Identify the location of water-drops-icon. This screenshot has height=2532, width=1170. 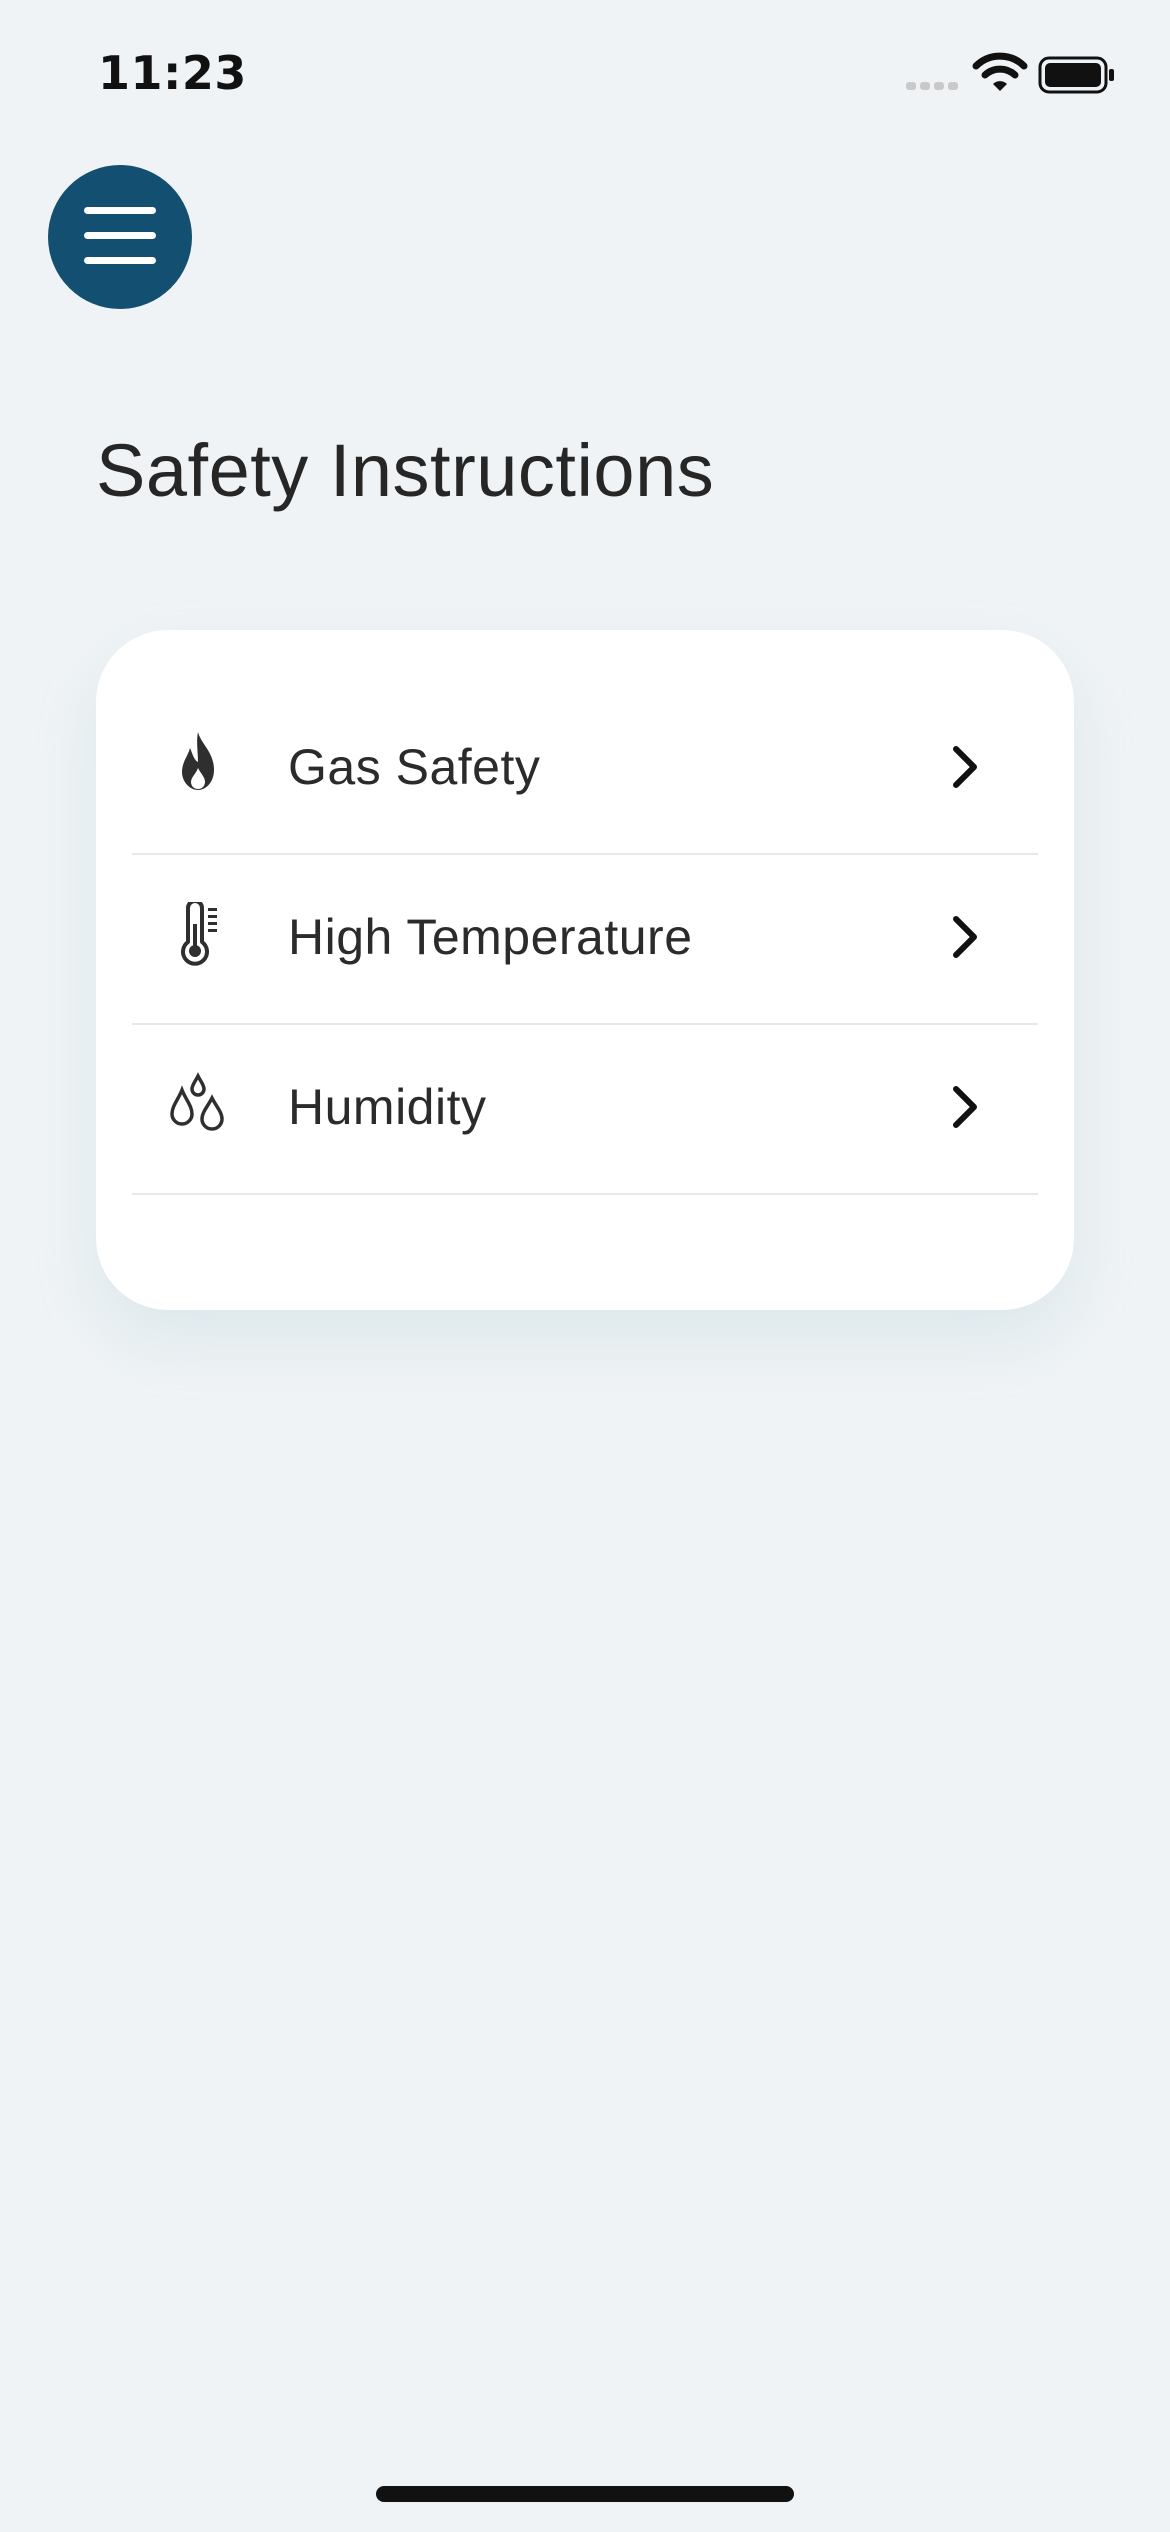
(197, 1101).